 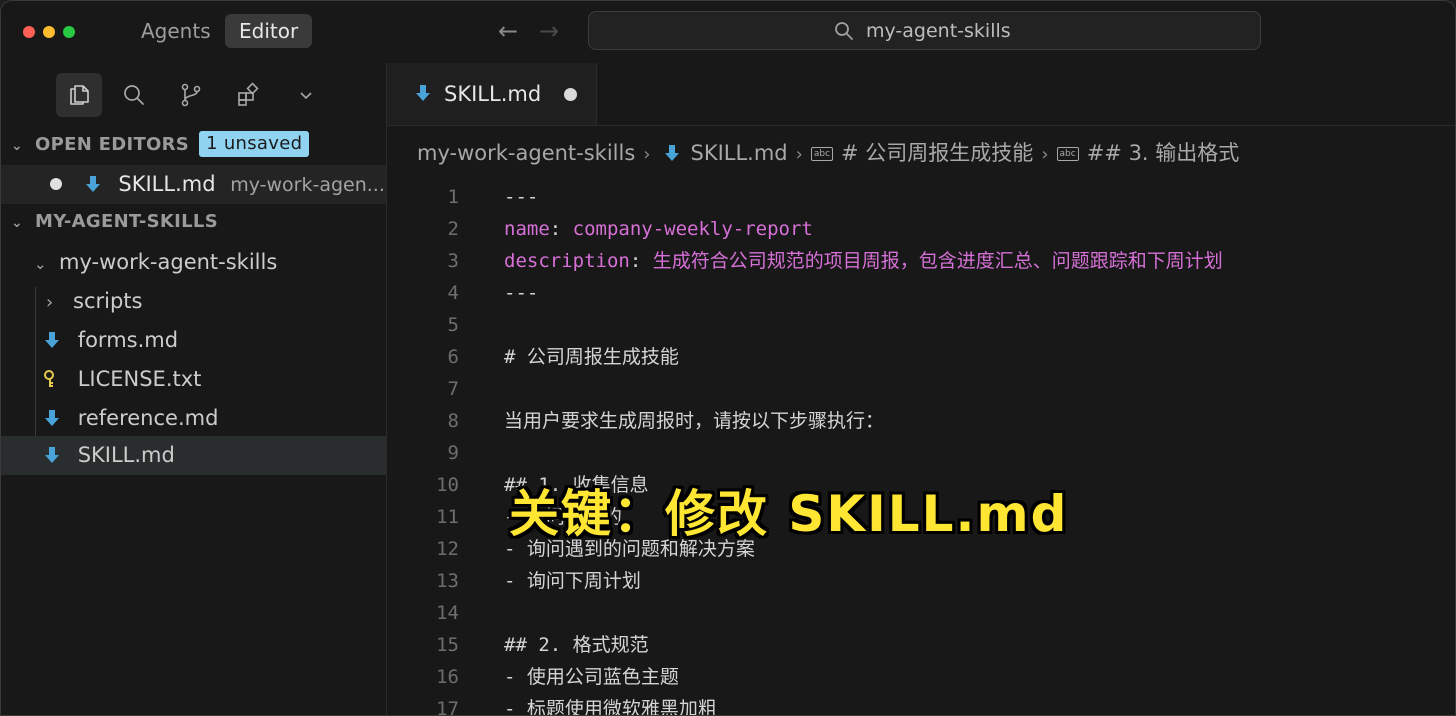 What do you see at coordinates (453, 453) in the screenshot?
I see `line-number: 9` at bounding box center [453, 453].